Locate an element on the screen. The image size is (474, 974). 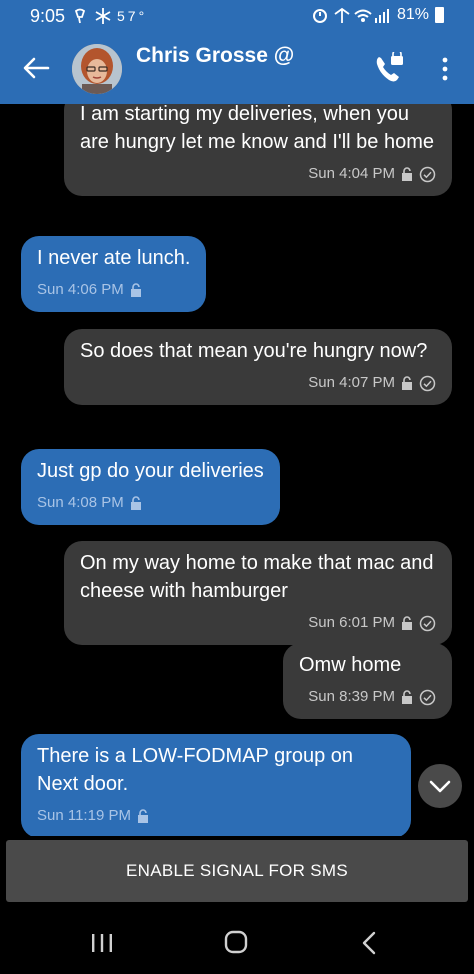
message-meta: Sun 4:07 PM is located at coordinates (258, 383).